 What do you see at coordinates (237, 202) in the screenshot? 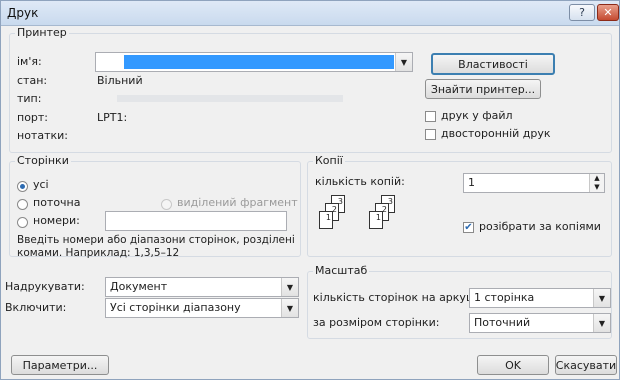
I see `pages-selection-label: виділений фрагмент` at bounding box center [237, 202].